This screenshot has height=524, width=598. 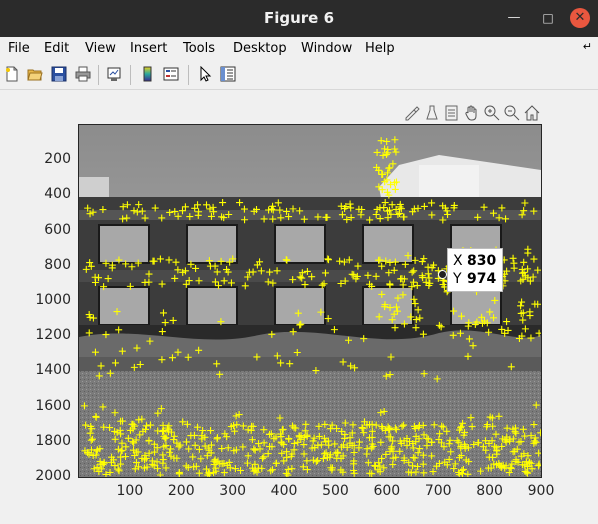 What do you see at coordinates (114, 74) in the screenshot?
I see `link-plot-icon` at bounding box center [114, 74].